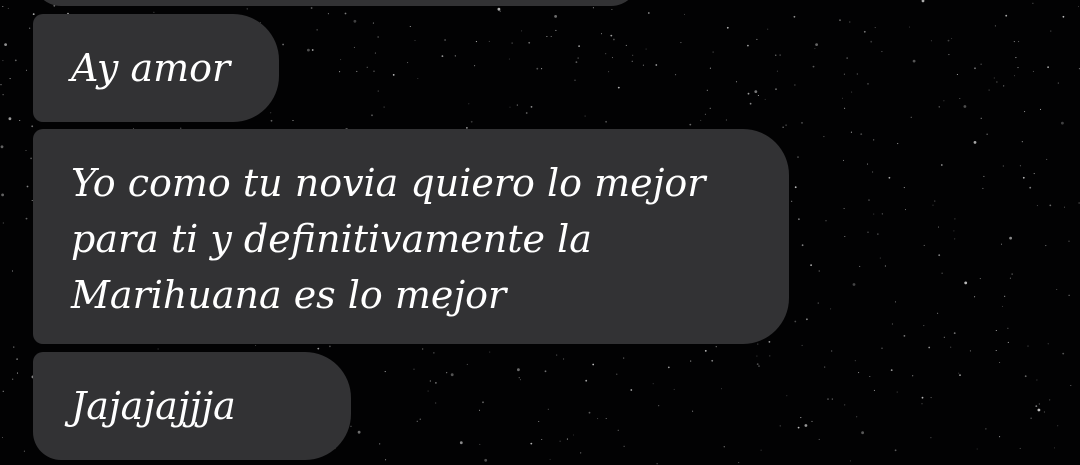 The height and width of the screenshot is (465, 1080). Describe the element at coordinates (153, 406) in the screenshot. I see `message-text: Jajajajjja` at that location.